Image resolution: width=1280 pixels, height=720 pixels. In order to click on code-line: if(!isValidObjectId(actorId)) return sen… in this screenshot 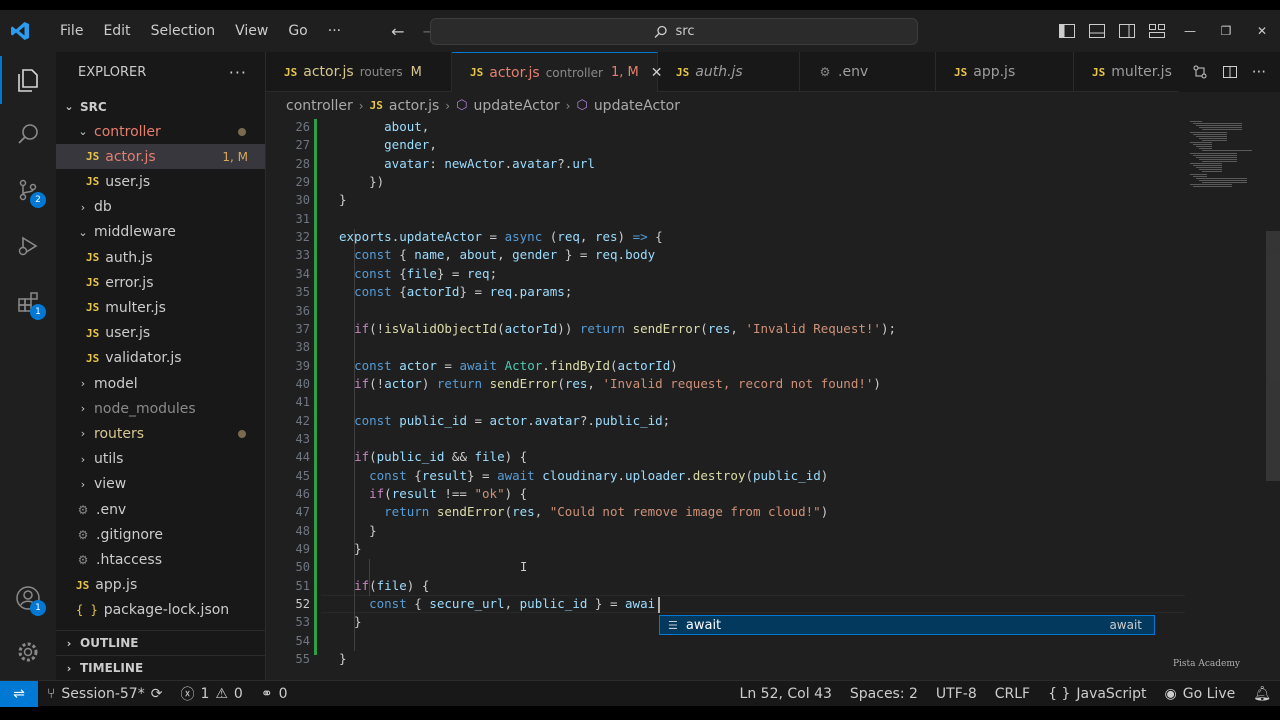, I will do `click(617, 328)`.